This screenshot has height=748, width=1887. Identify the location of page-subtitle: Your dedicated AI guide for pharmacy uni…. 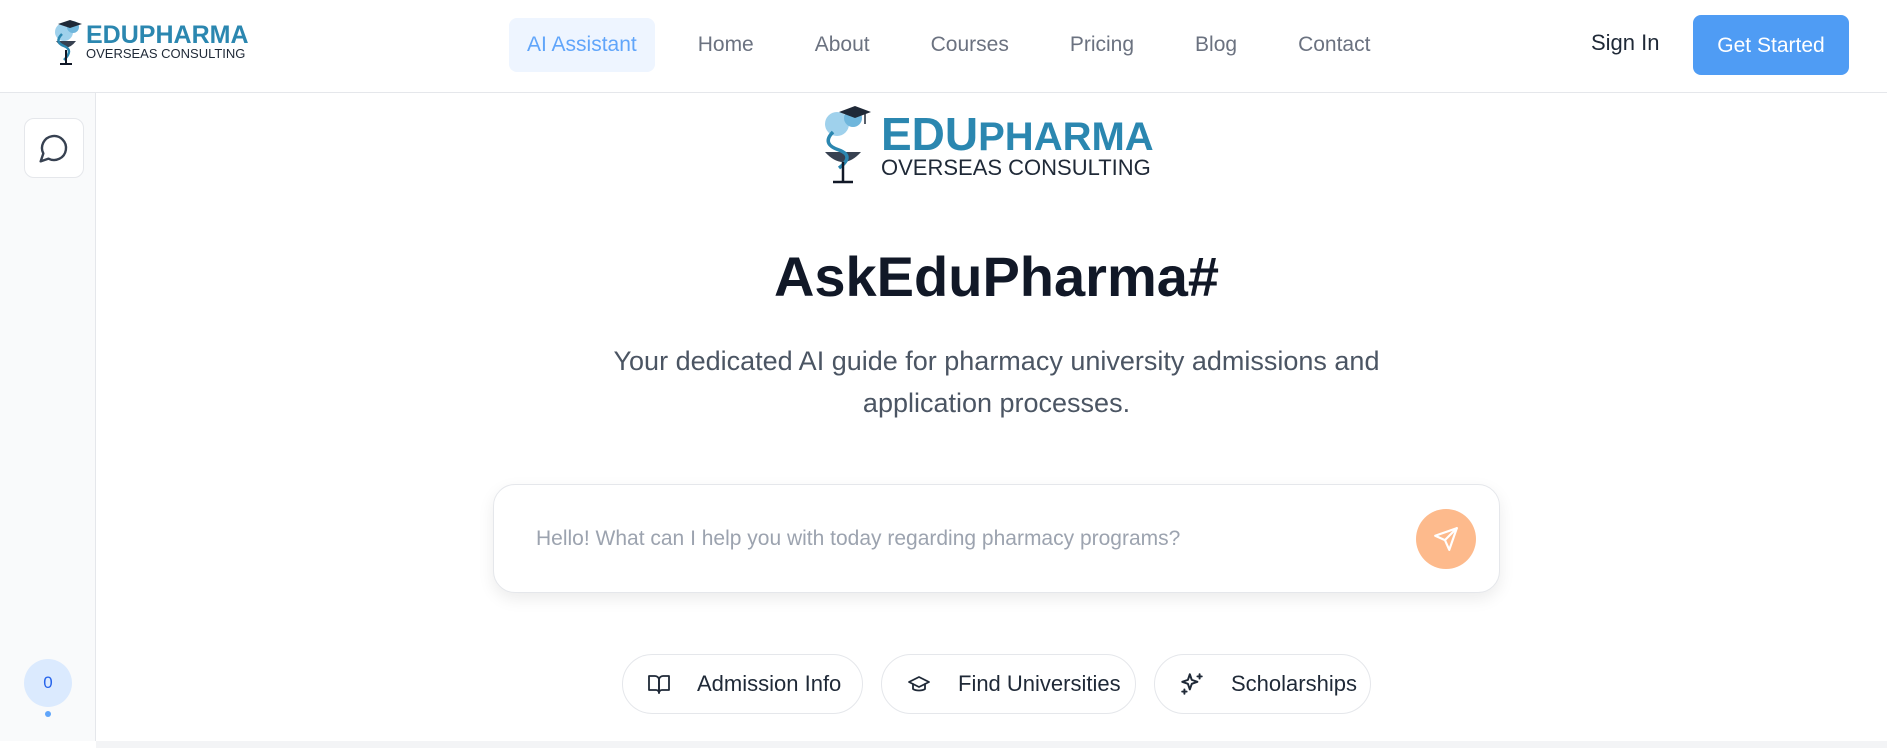
(996, 382).